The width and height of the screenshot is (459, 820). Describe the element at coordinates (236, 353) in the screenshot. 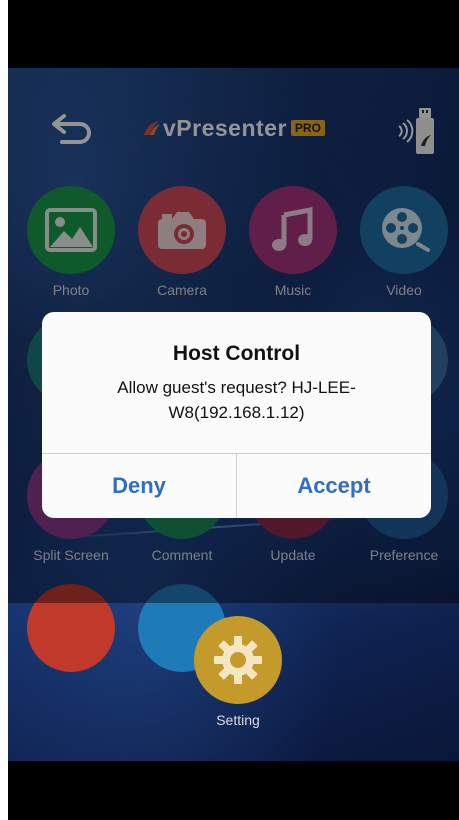

I see `dialog-title: Host Control` at that location.